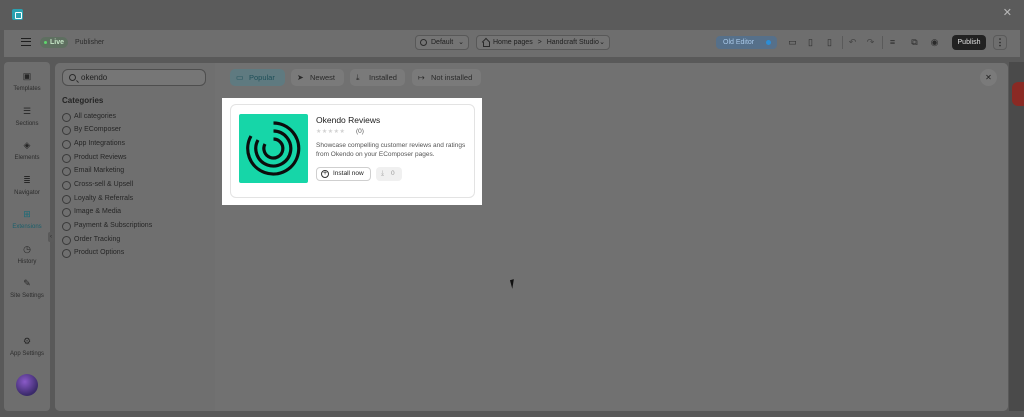 This screenshot has width=1024, height=417. Describe the element at coordinates (27, 341) in the screenshot. I see `gear-icon: ⚙` at that location.